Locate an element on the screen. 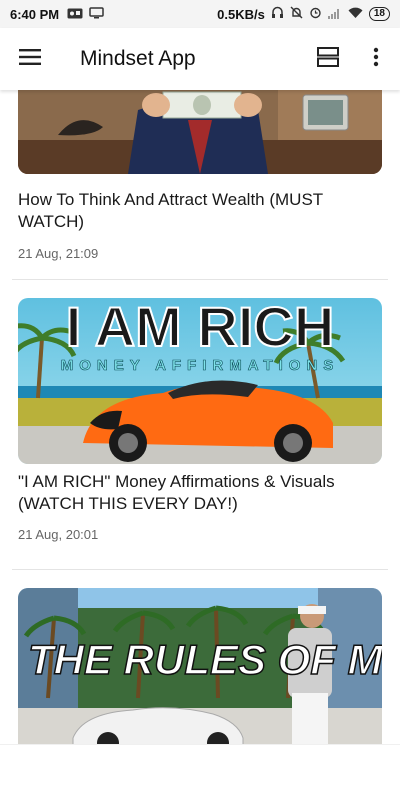  view-layout-icon is located at coordinates (328, 59).